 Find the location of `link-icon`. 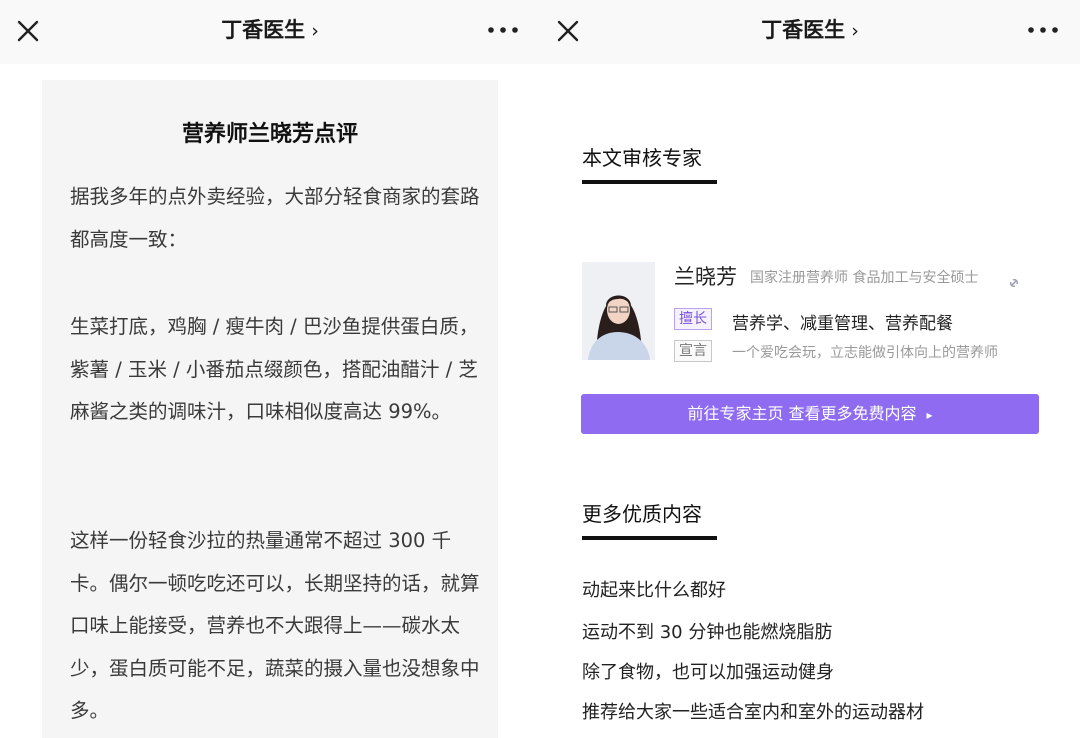

link-icon is located at coordinates (1014, 283).